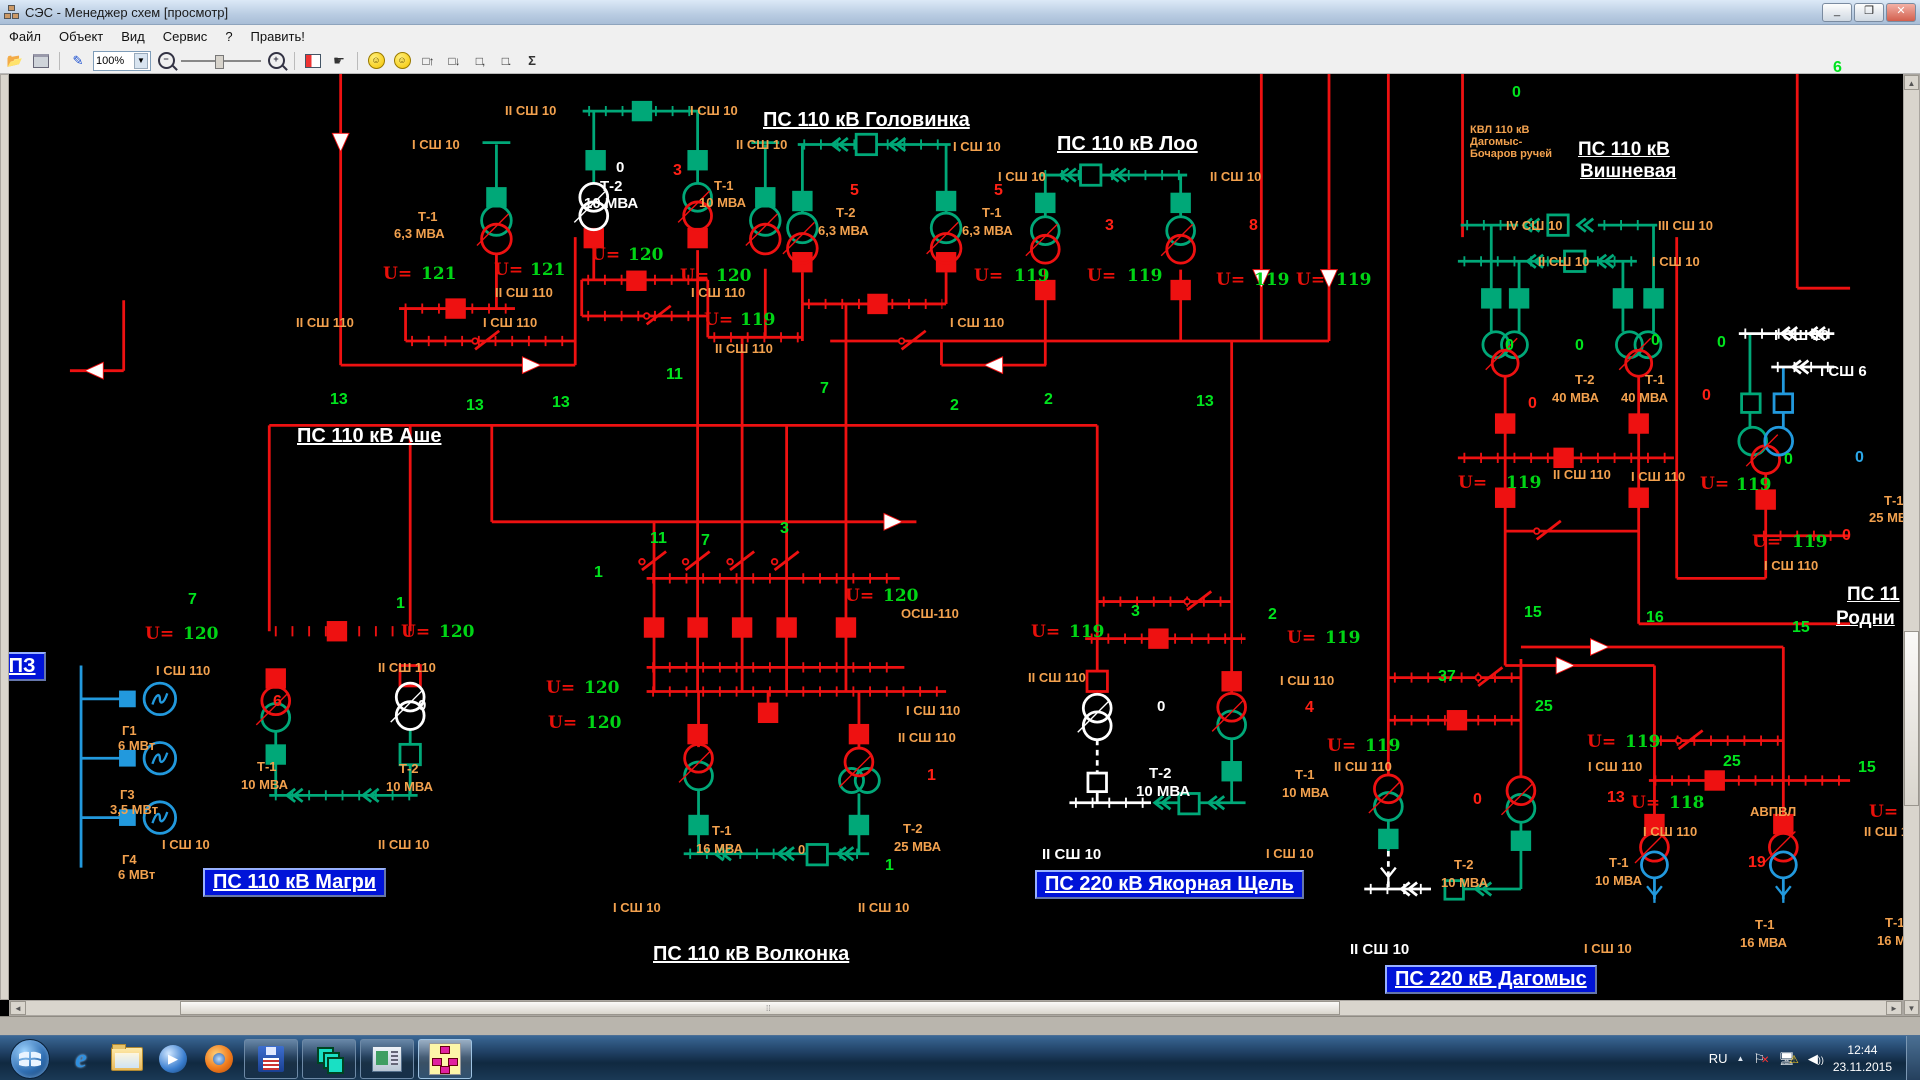 The width and height of the screenshot is (1920, 1080). Describe the element at coordinates (15, 61) in the screenshot. I see `open-icon: 📂` at that location.